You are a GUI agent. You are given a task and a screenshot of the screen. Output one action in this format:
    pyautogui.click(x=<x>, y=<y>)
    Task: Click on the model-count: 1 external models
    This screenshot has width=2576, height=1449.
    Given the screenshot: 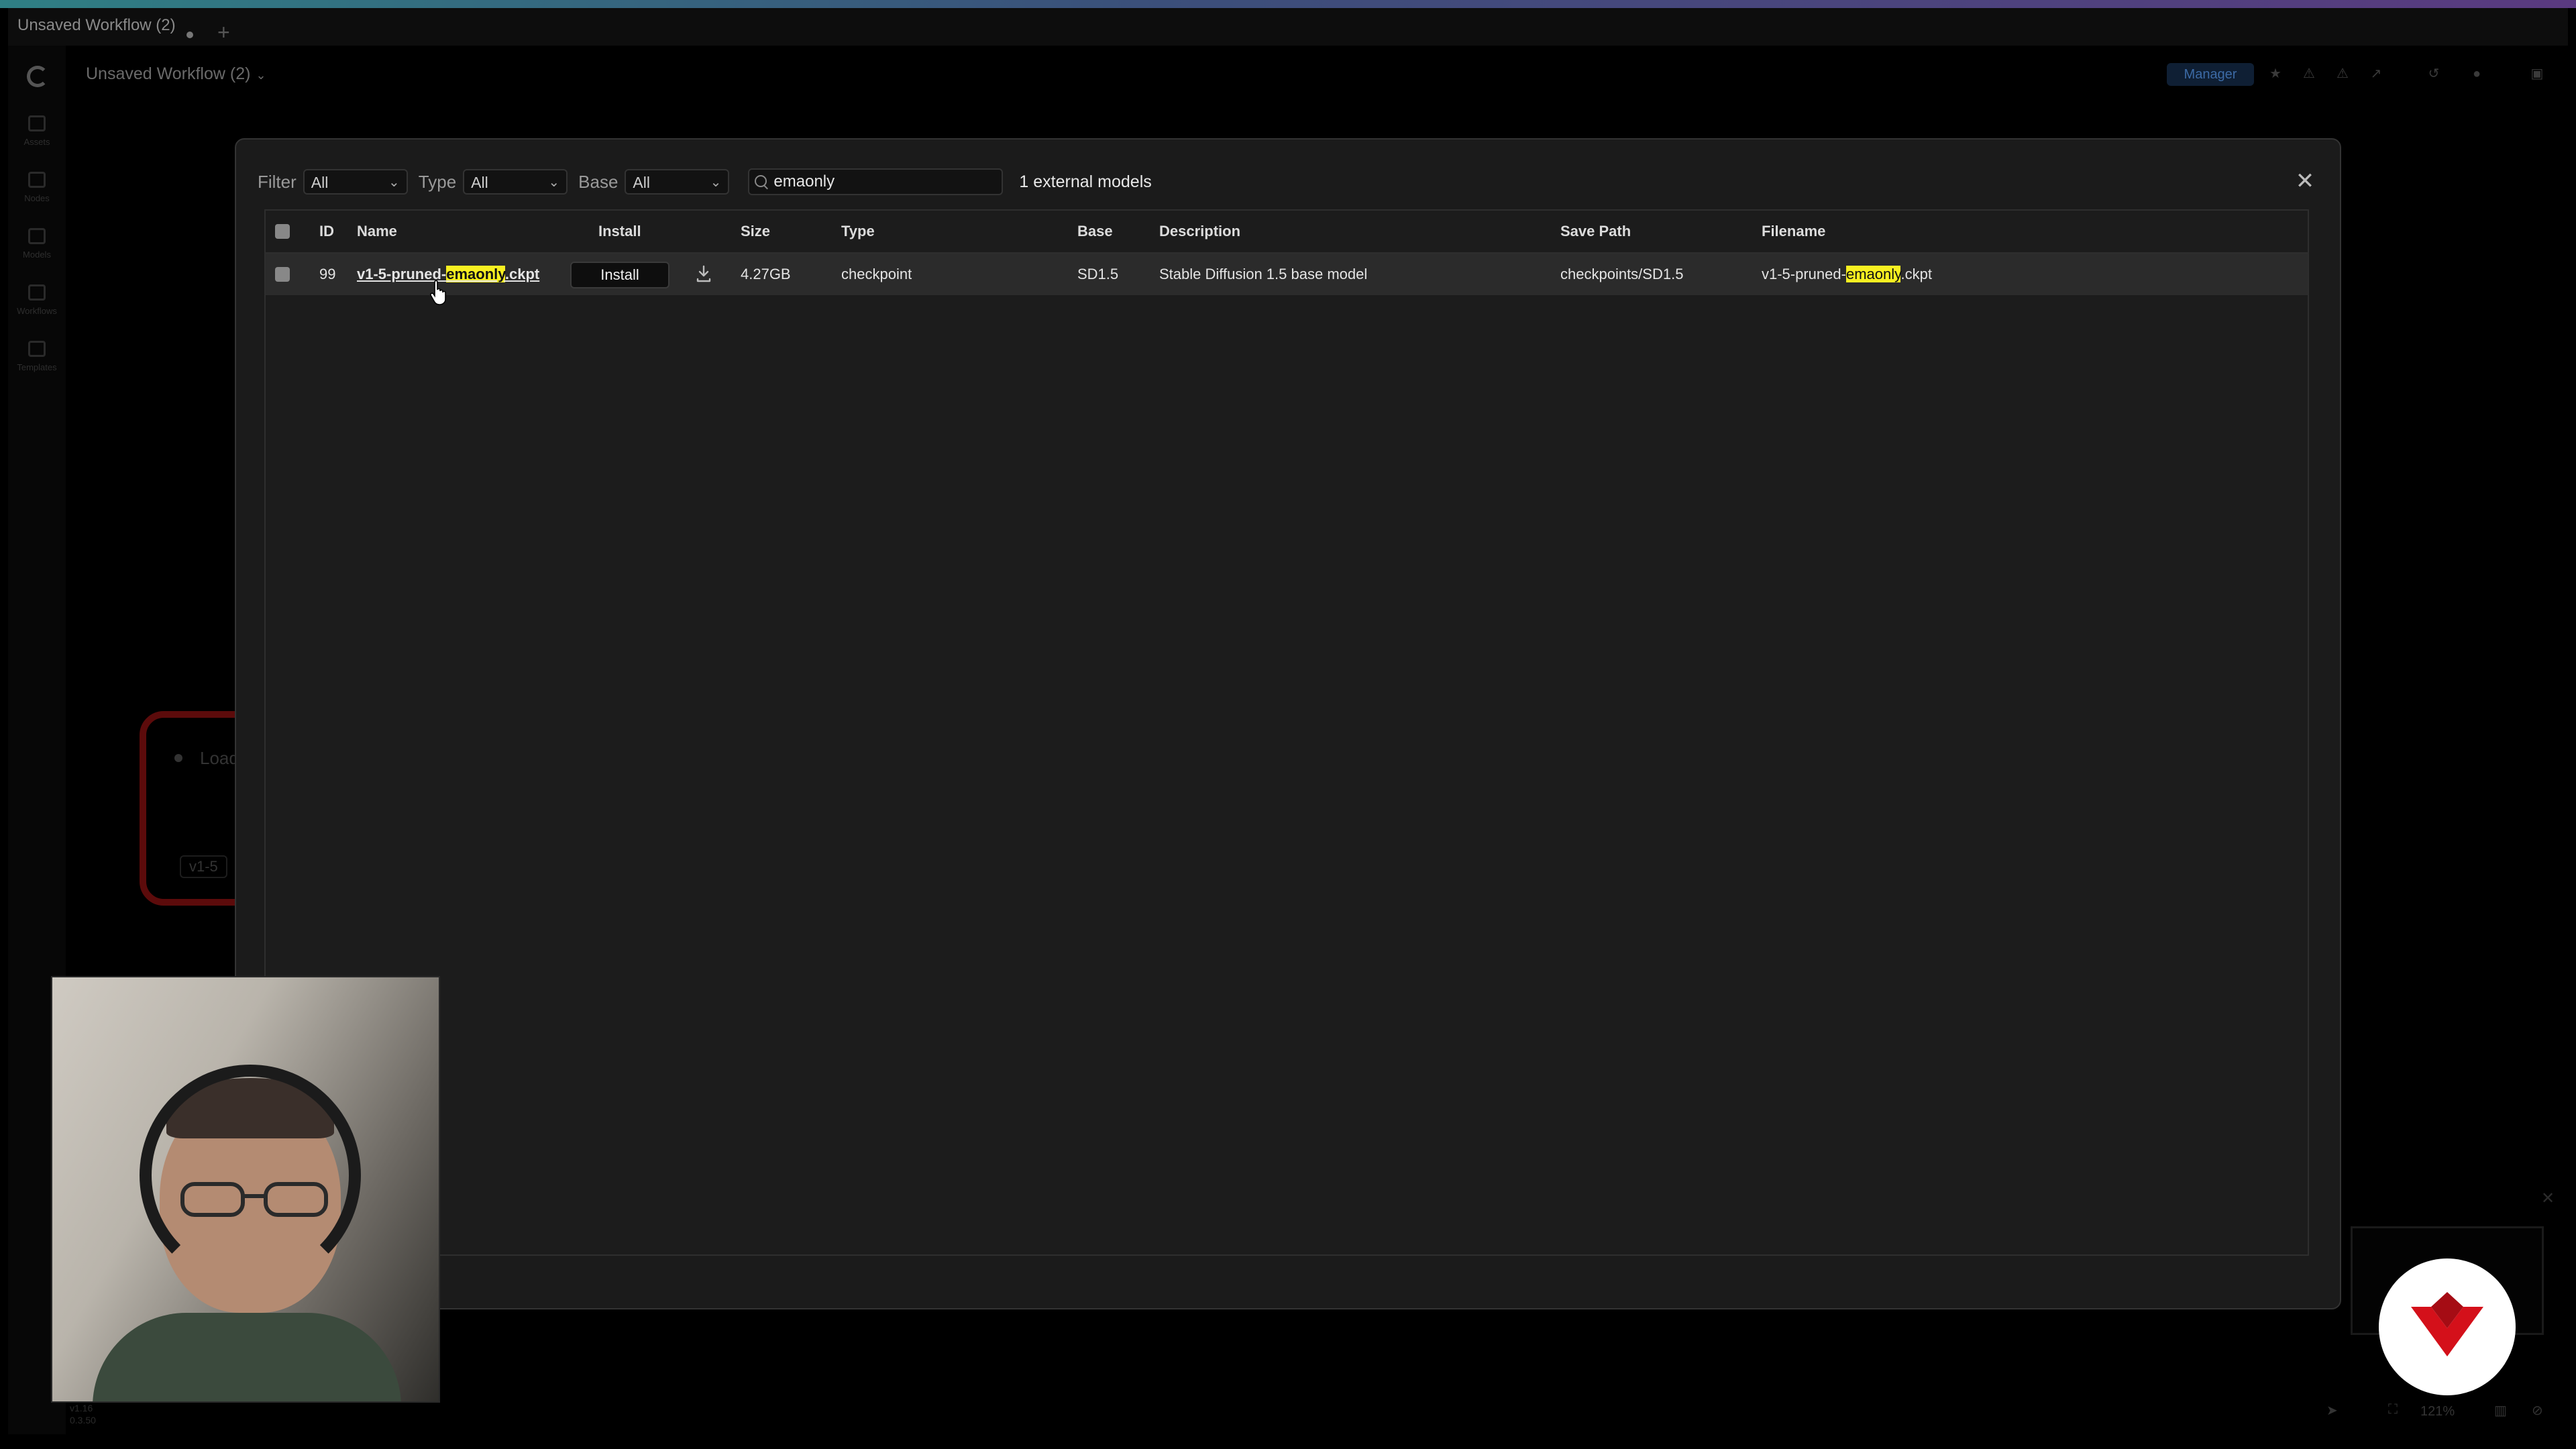 What is the action you would take?
    pyautogui.click(x=1085, y=181)
    